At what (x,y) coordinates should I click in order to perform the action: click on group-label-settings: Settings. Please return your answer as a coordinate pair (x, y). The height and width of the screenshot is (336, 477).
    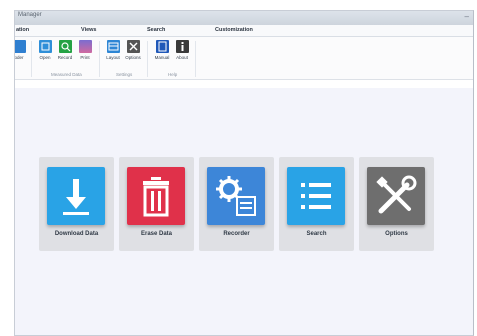
    Looking at the image, I should click on (124, 74).